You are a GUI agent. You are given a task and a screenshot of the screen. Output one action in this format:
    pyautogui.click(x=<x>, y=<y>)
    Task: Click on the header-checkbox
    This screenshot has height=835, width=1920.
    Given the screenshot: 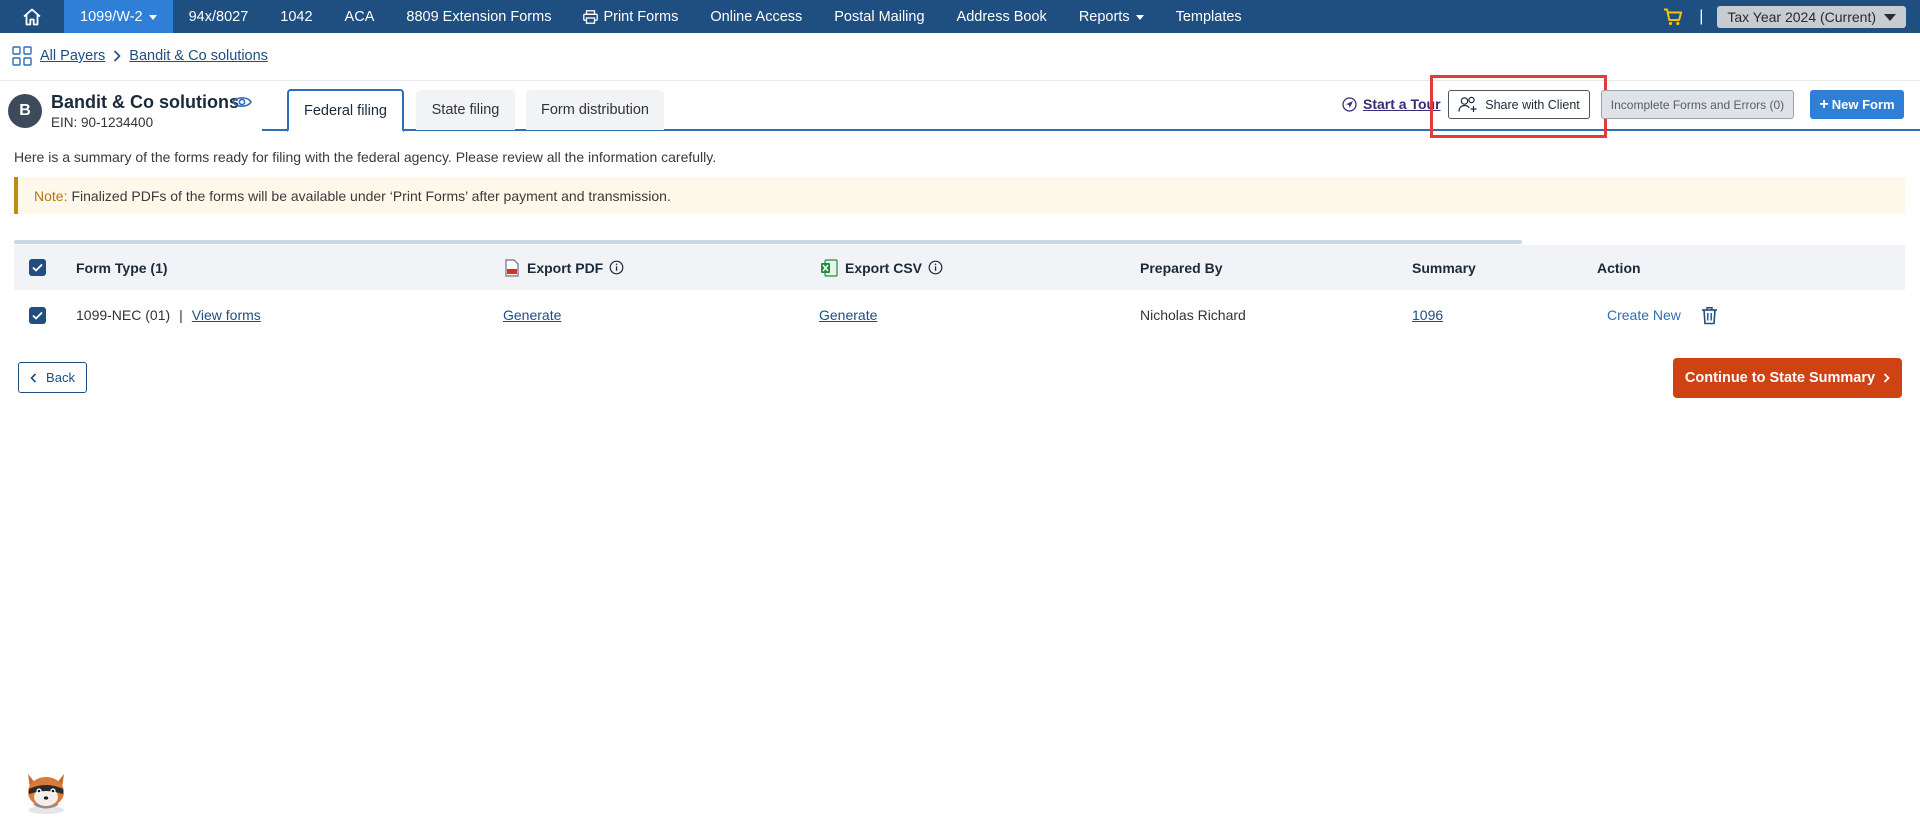 What is the action you would take?
    pyautogui.click(x=37, y=267)
    